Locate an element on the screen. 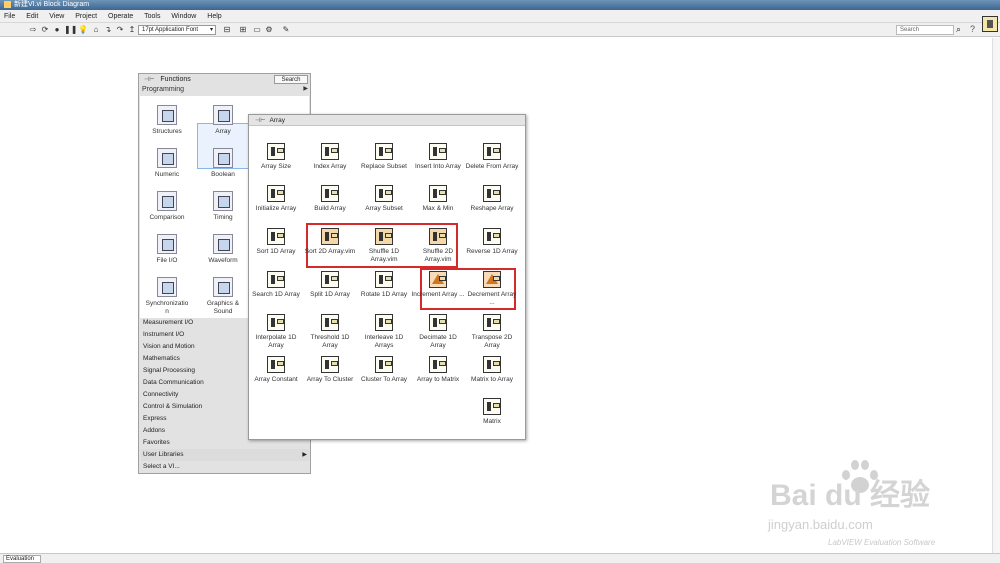 Image resolution: width=1000 pixels, height=563 pixels. fn-interpolate-1d-array: Interpolate 1D Array is located at coordinates (276, 332).